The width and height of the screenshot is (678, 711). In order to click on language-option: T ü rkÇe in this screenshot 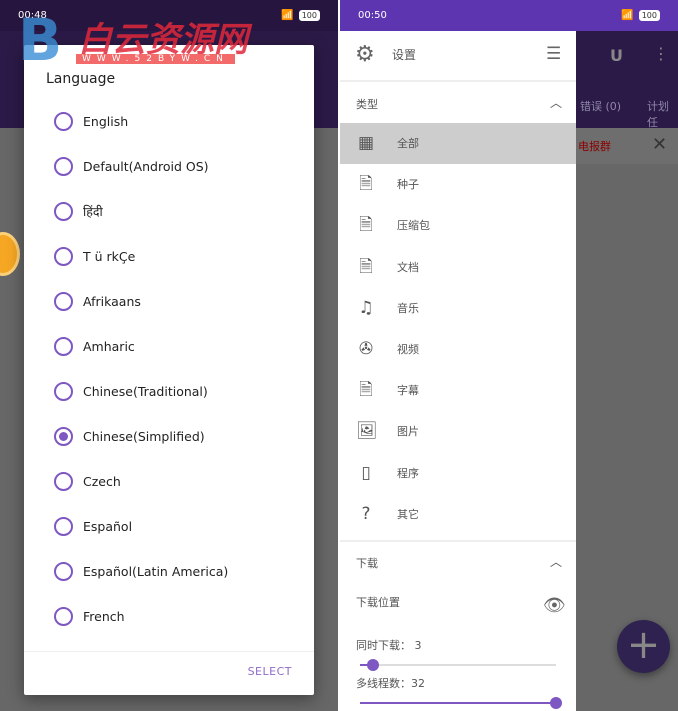, I will do `click(94, 256)`.